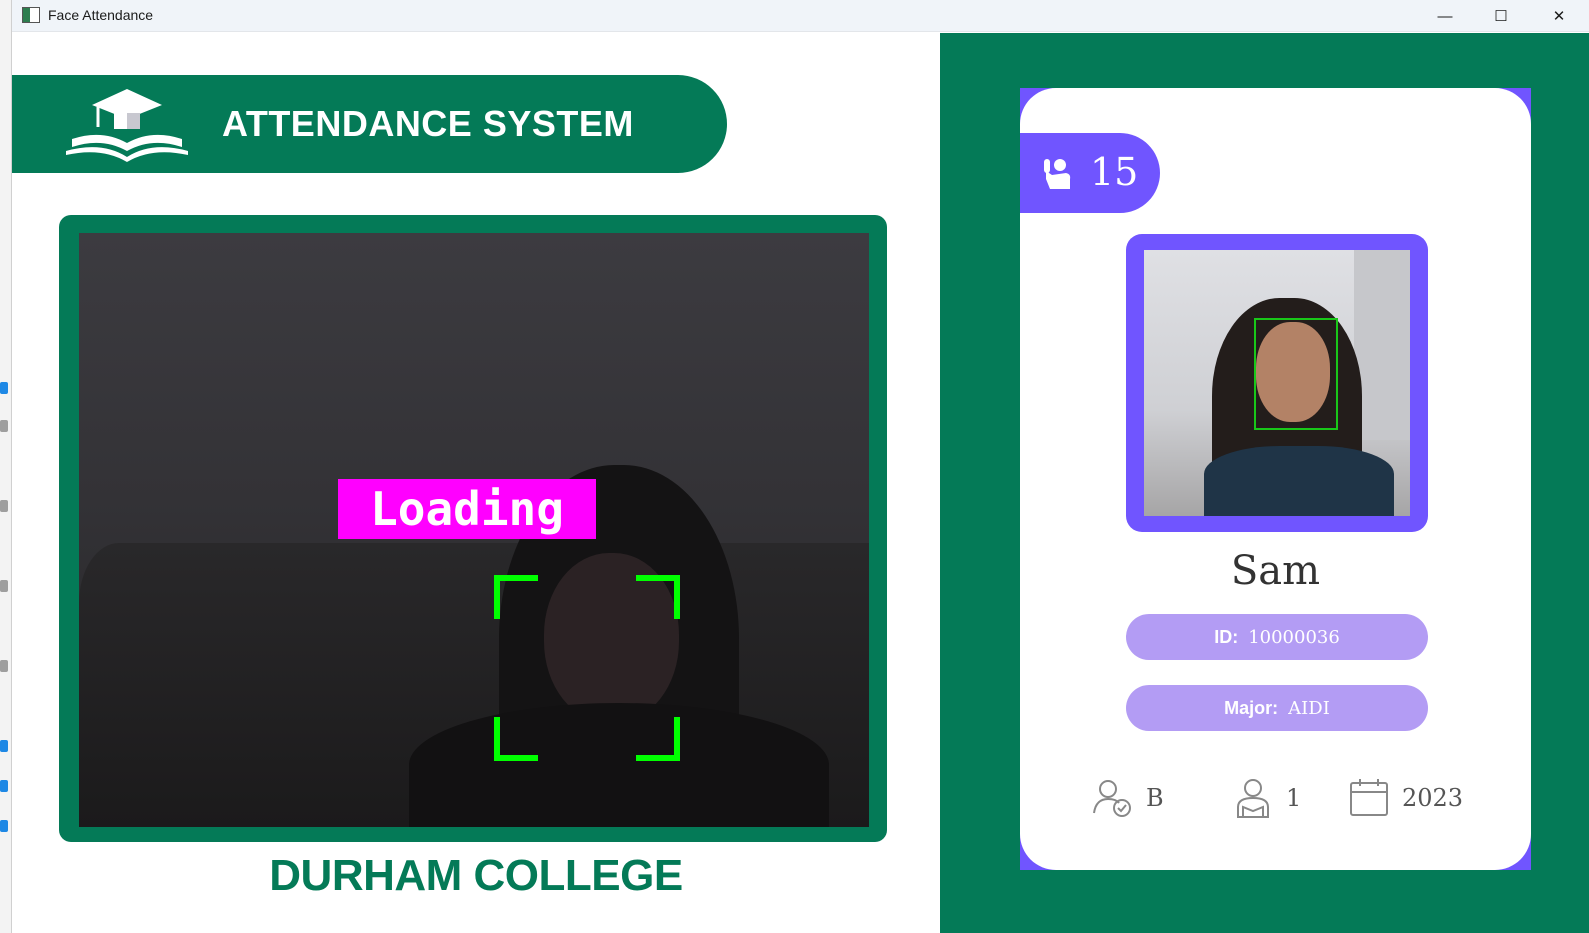 Image resolution: width=1589 pixels, height=933 pixels. What do you see at coordinates (1382, 345) in the screenshot?
I see `photo-wall` at bounding box center [1382, 345].